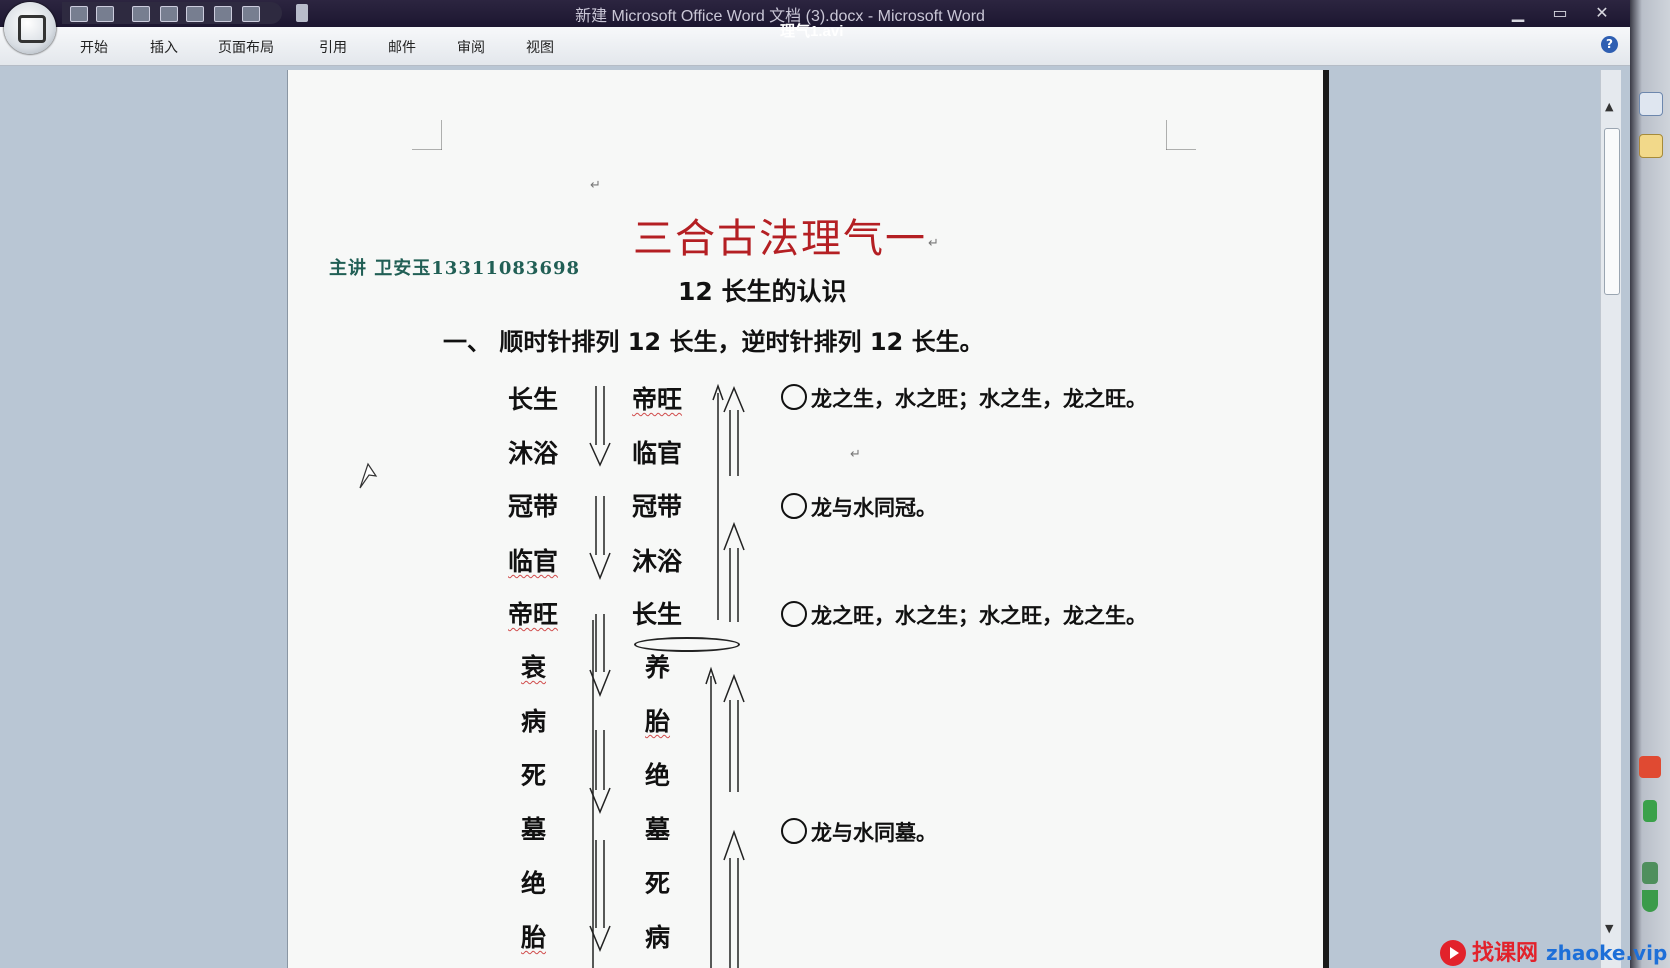 This screenshot has height=968, width=1670. What do you see at coordinates (658, 721) in the screenshot?
I see `right-stage: 胎` at bounding box center [658, 721].